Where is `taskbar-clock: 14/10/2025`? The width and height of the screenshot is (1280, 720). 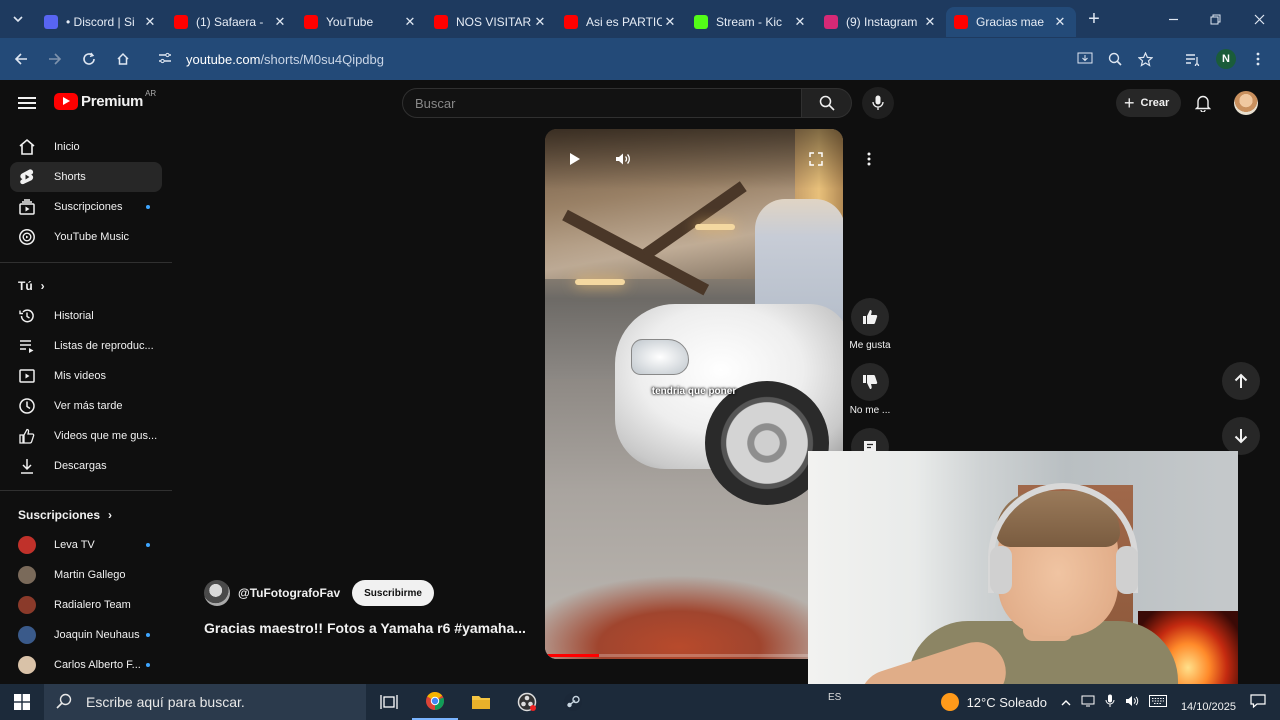 taskbar-clock: 14/10/2025 is located at coordinates (1208, 702).